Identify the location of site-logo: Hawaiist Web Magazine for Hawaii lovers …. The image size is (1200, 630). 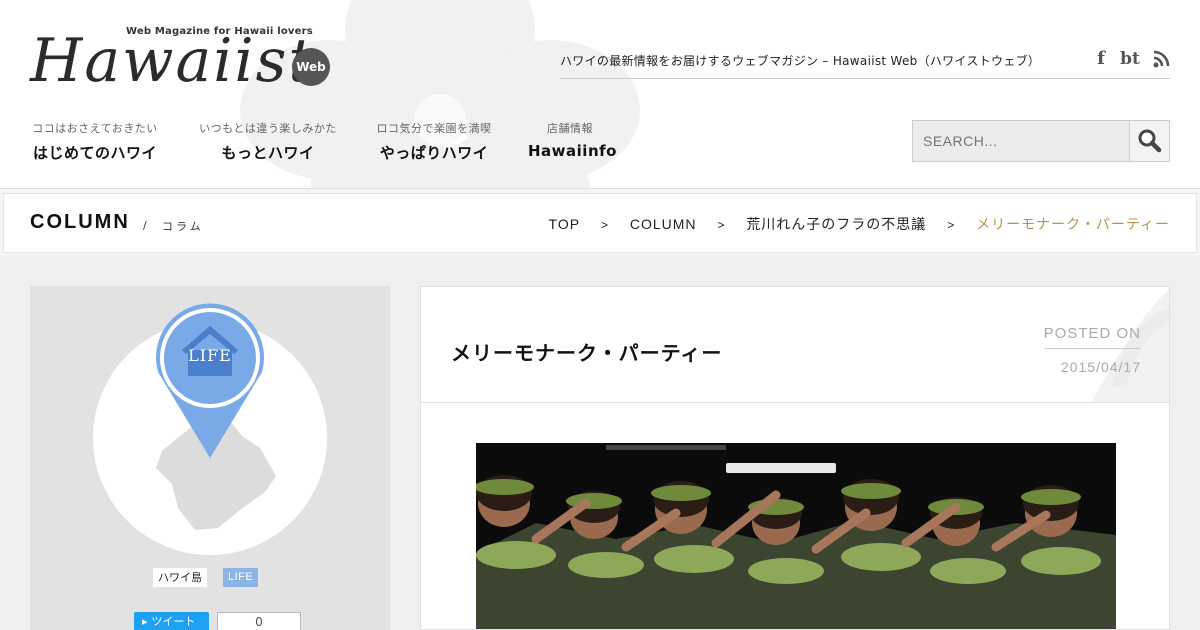
(185, 60).